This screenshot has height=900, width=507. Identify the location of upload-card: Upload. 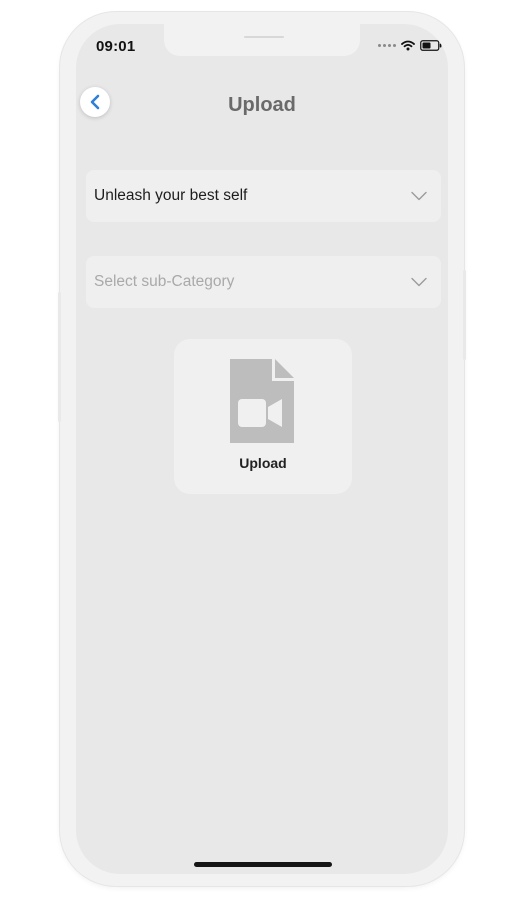
(263, 416).